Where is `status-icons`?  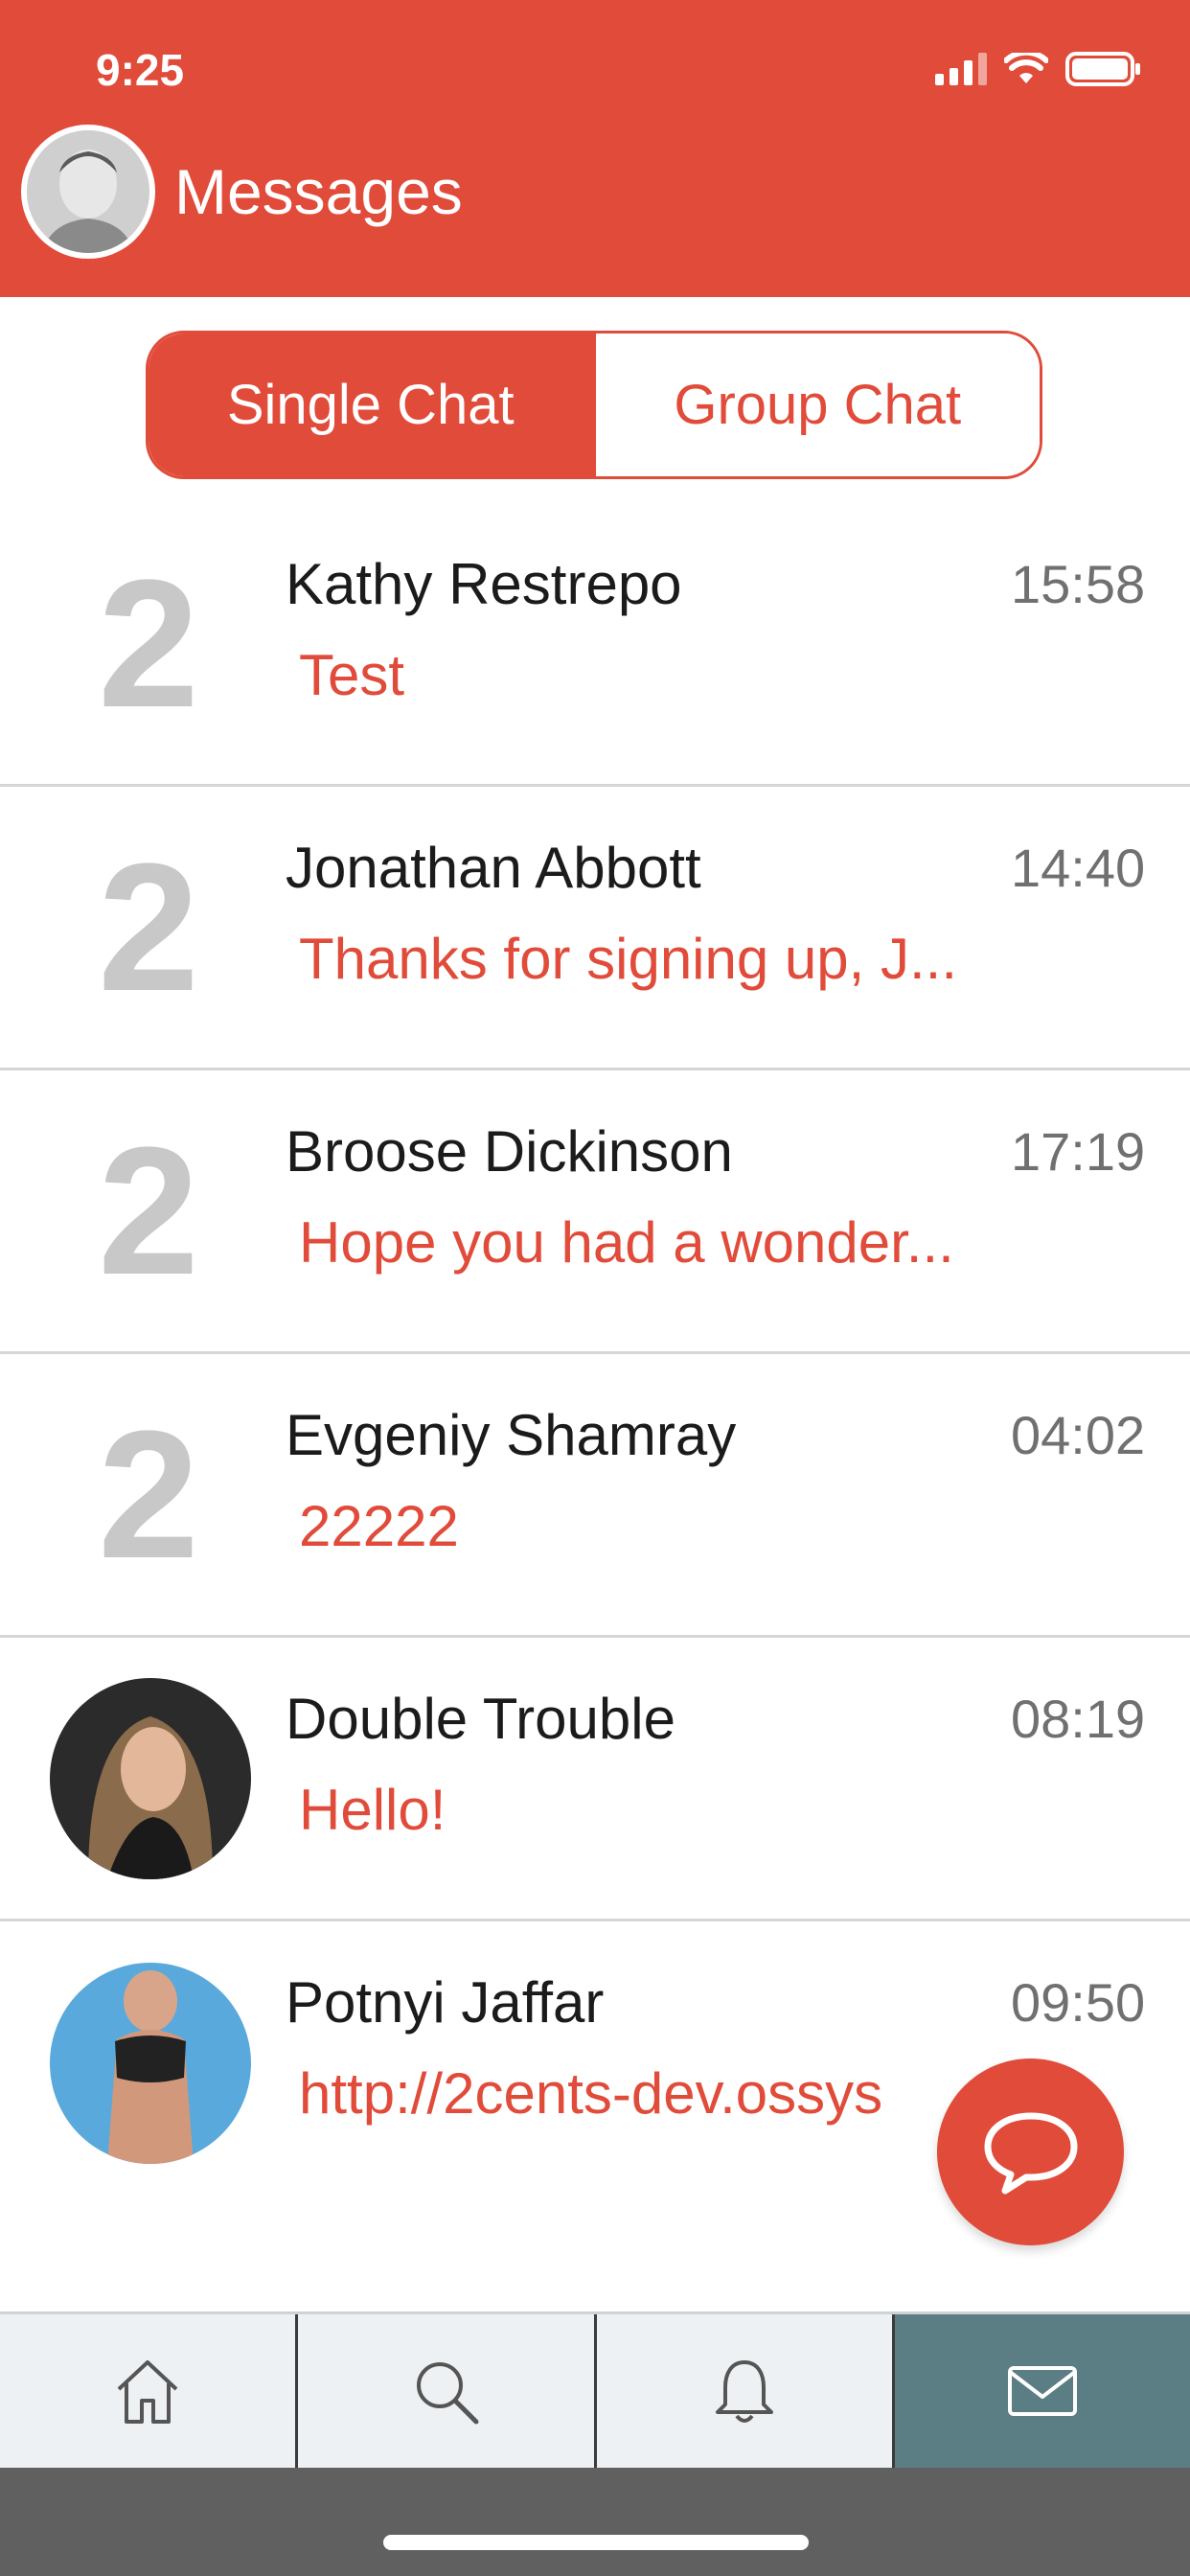 status-icons is located at coordinates (1038, 69).